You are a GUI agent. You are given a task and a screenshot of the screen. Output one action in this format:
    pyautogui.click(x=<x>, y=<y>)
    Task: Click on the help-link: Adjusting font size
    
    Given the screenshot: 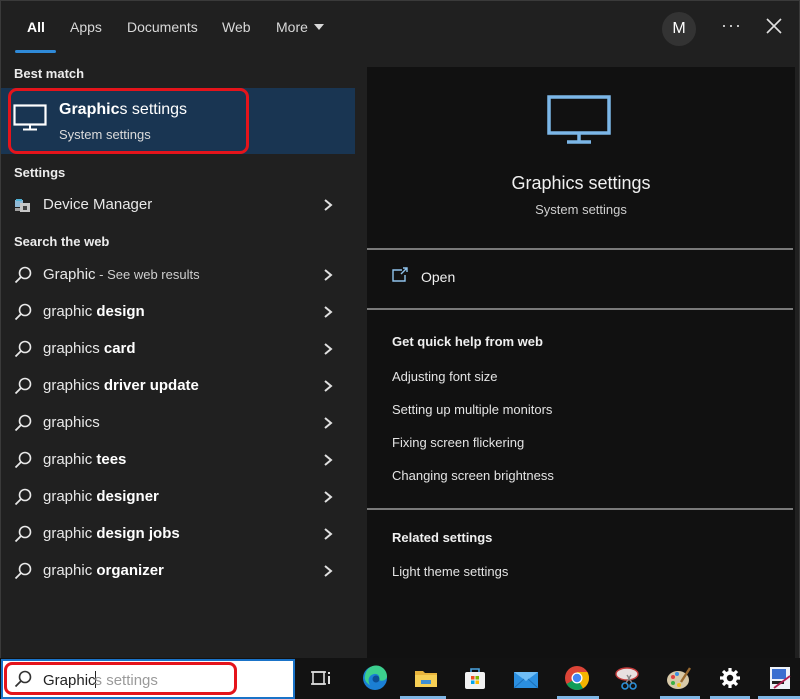 What is the action you would take?
    pyautogui.click(x=445, y=376)
    